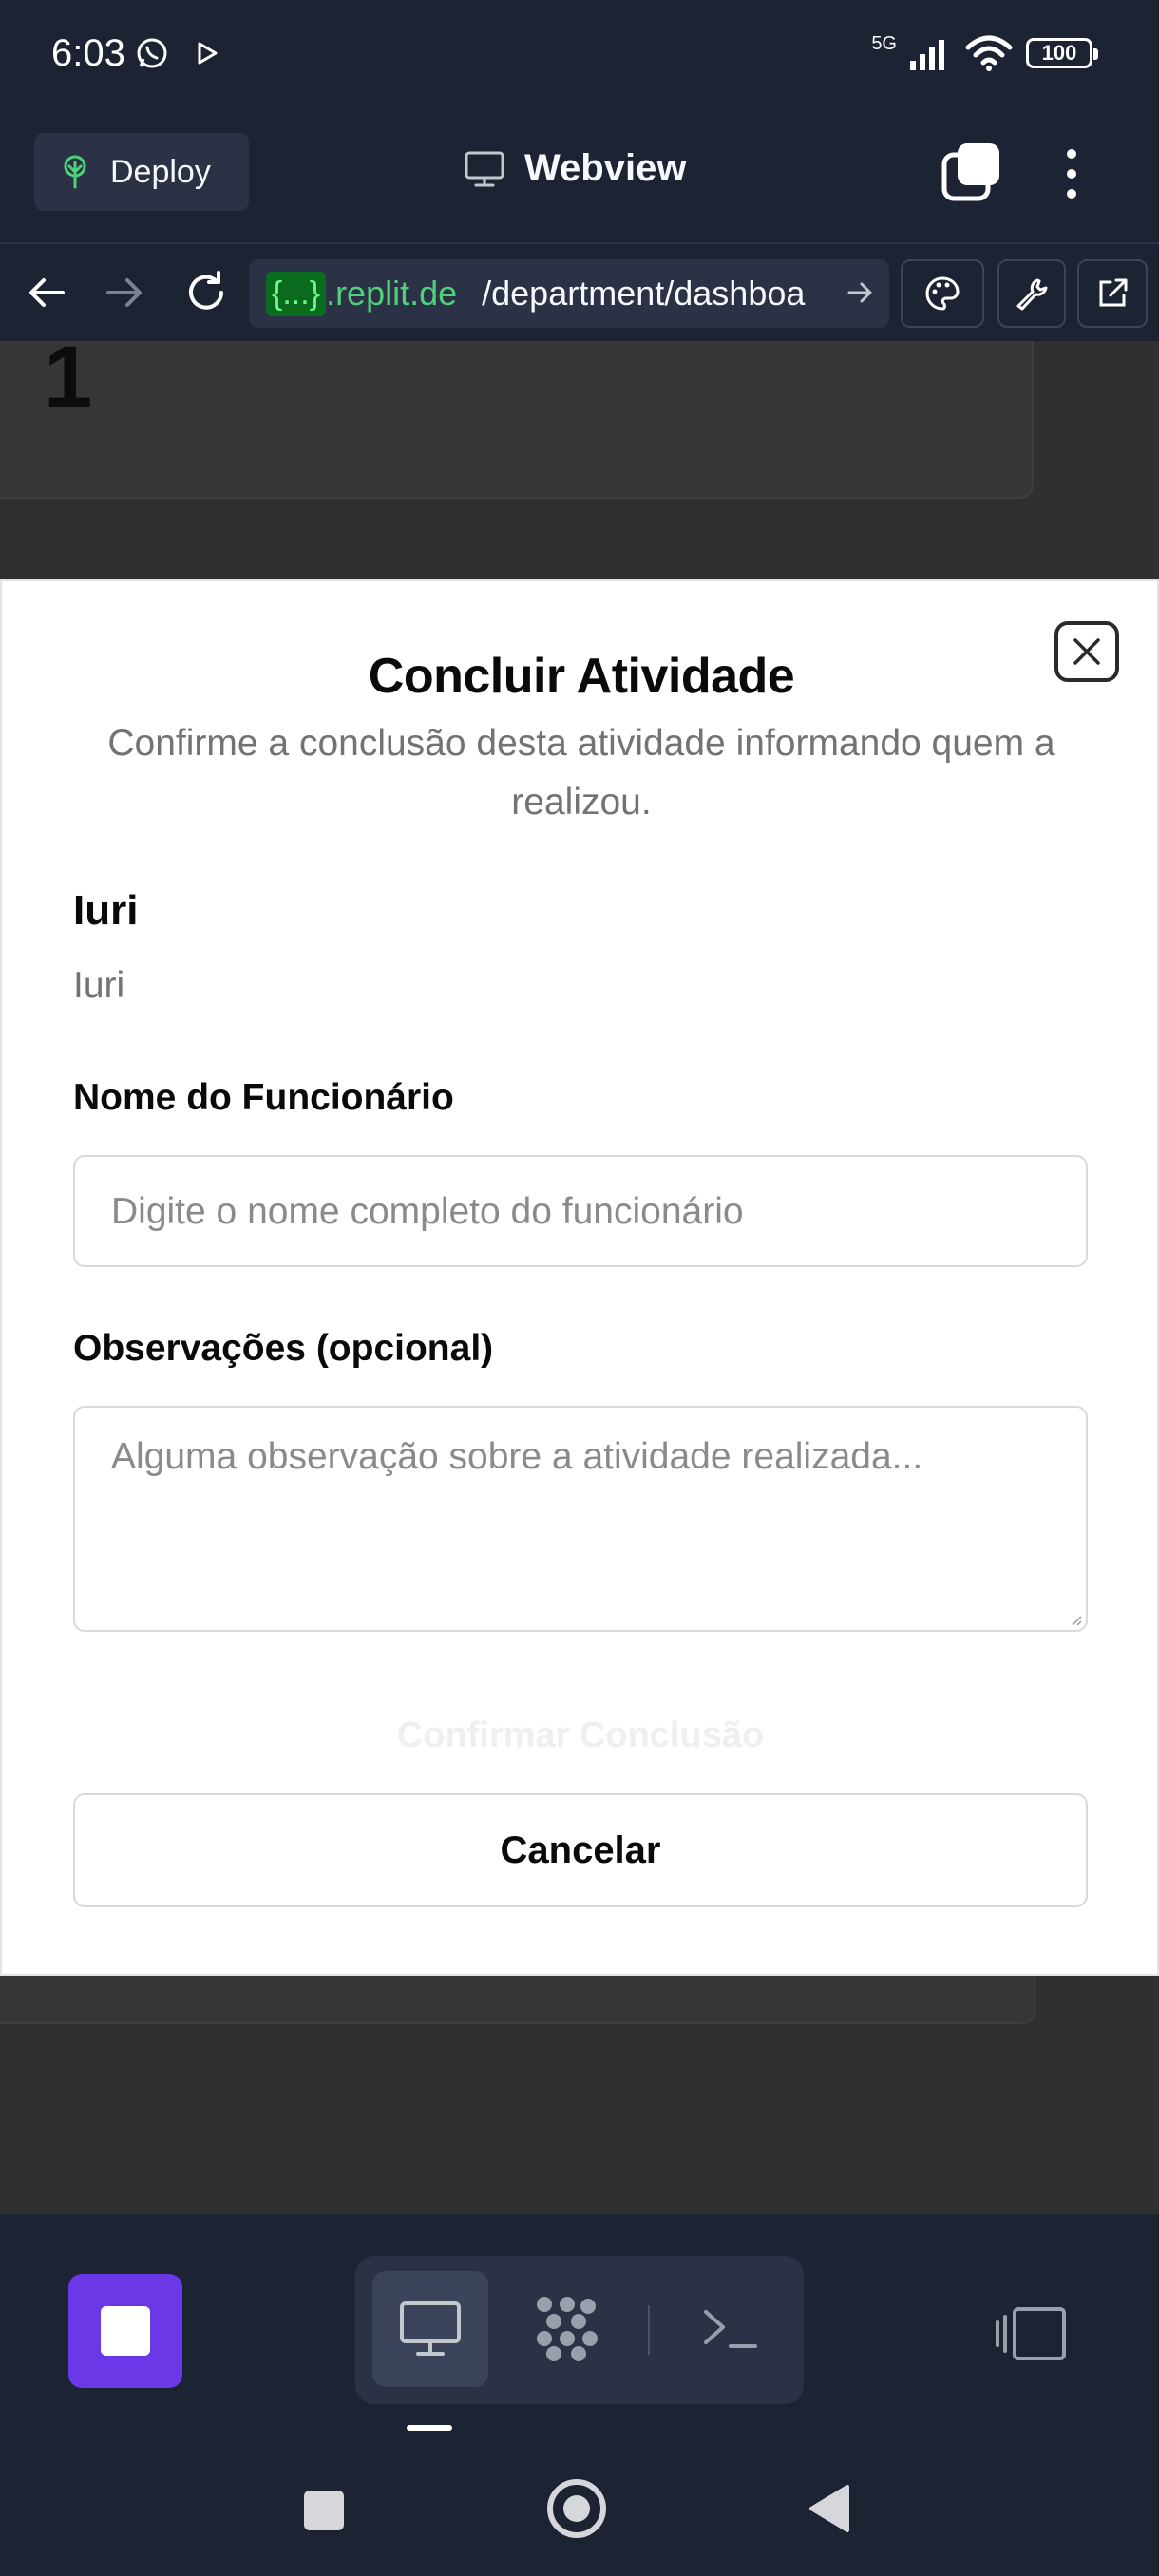 The width and height of the screenshot is (1159, 2576). I want to click on status-time: 6:03, so click(88, 53).